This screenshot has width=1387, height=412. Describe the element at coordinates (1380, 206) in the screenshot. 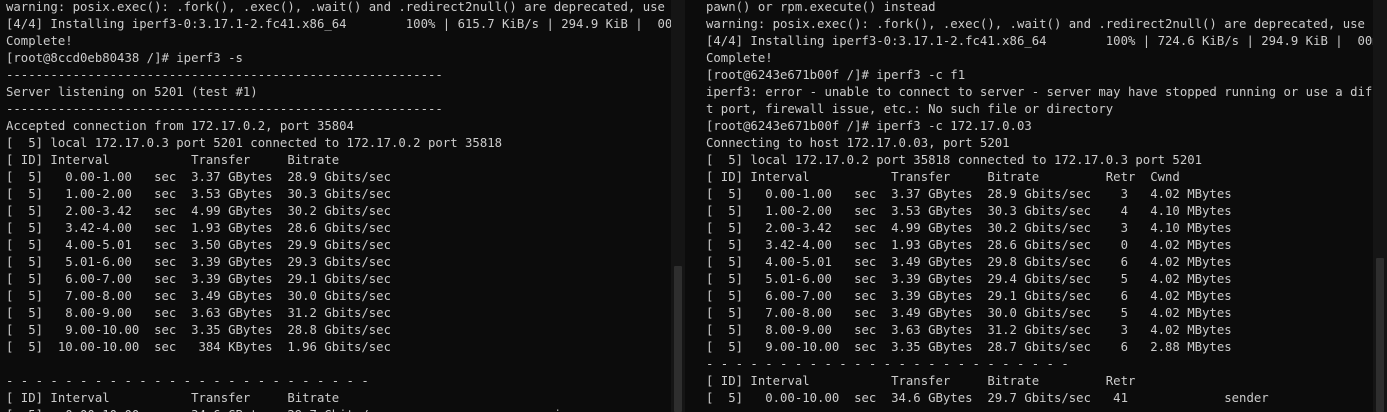

I see `scrollbar-right` at that location.